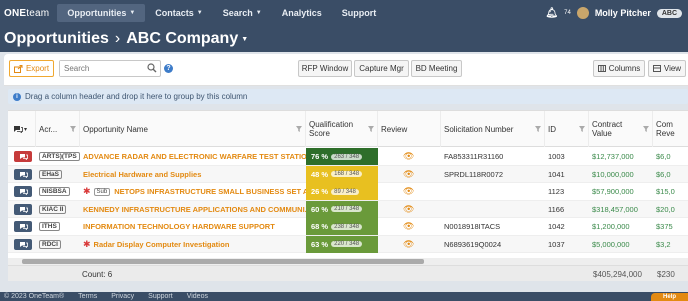 This screenshot has height=301, width=688. I want to click on opportunity-link: INFORMATION TECHNOLOGY HARDWARE SUPPORT, so click(179, 226).